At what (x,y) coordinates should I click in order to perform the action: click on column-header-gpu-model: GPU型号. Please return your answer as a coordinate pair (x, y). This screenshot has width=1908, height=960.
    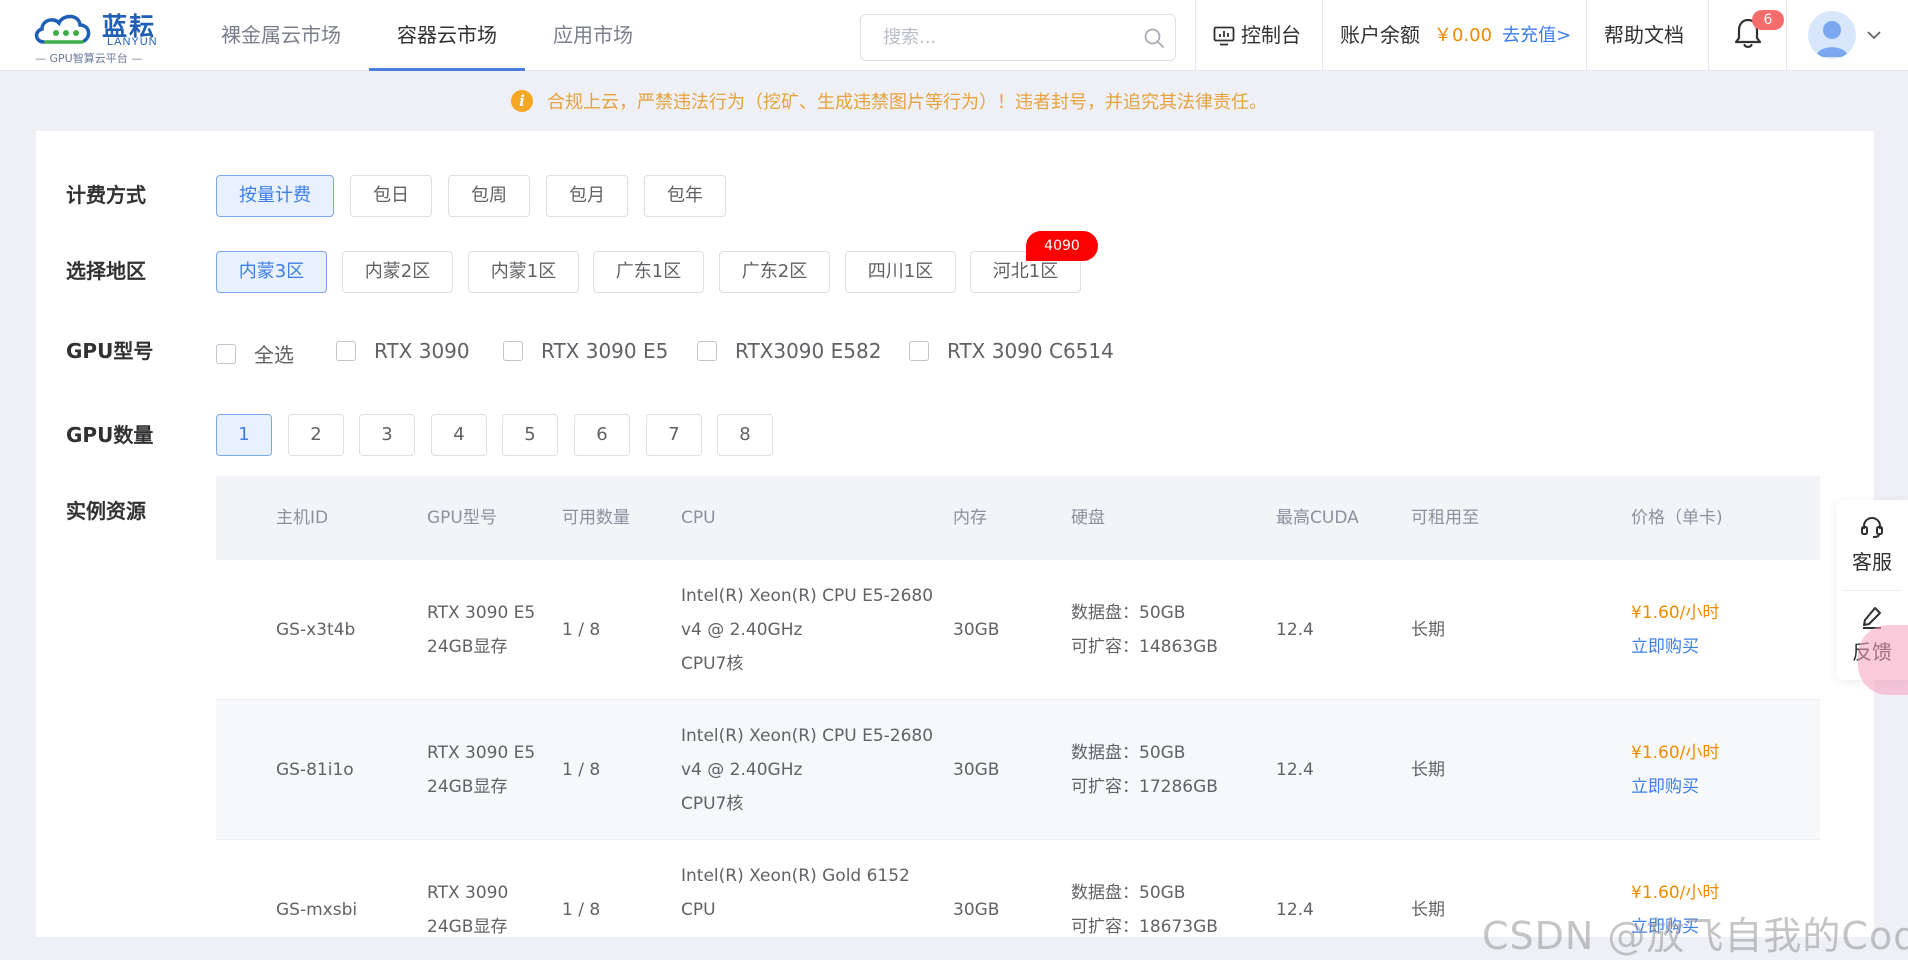
    Looking at the image, I should click on (462, 518).